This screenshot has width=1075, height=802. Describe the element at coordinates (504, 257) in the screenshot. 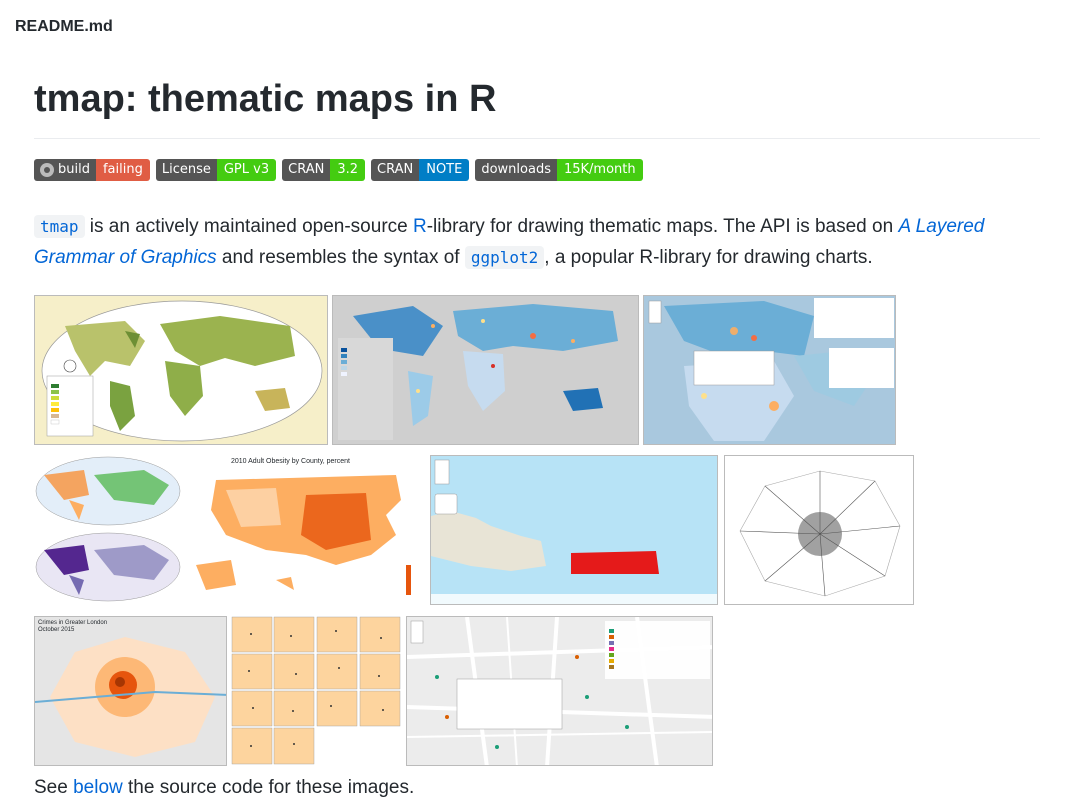

I see `inline-code-ggplot2: ggplot2` at that location.